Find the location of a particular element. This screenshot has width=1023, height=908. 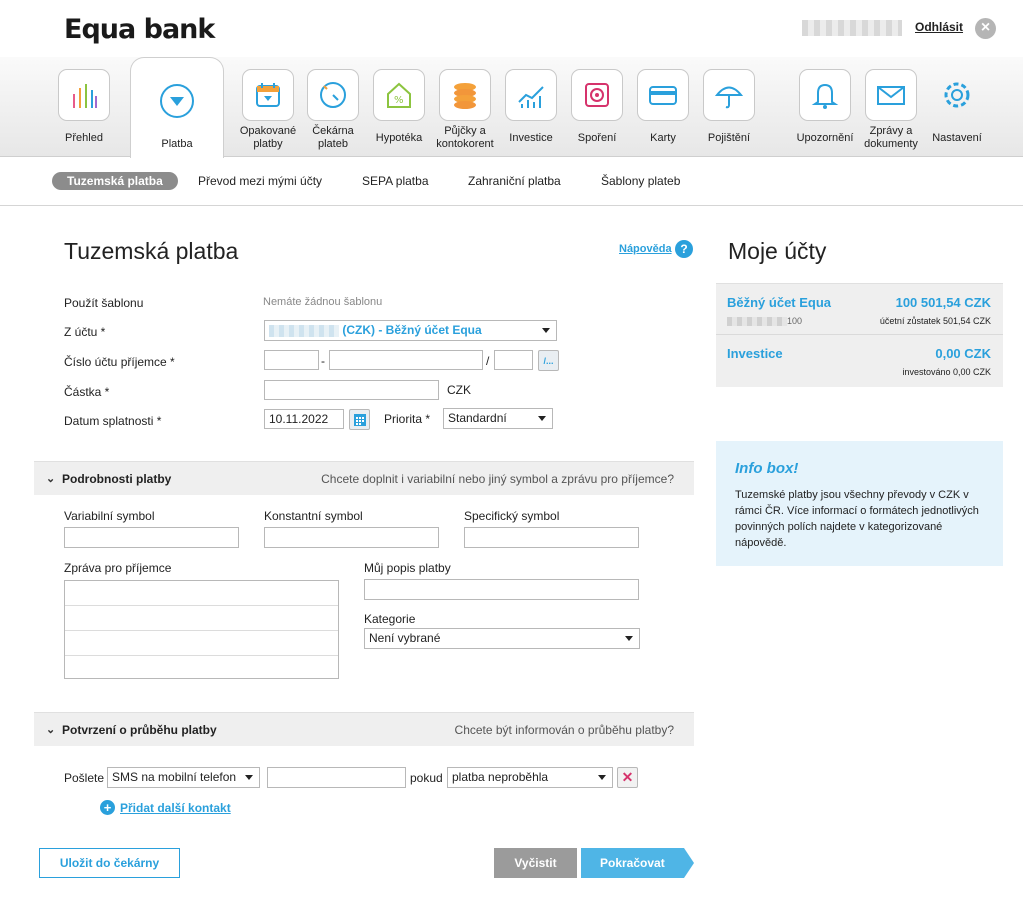

nav-item-platba: Platba is located at coordinates (177, 107).